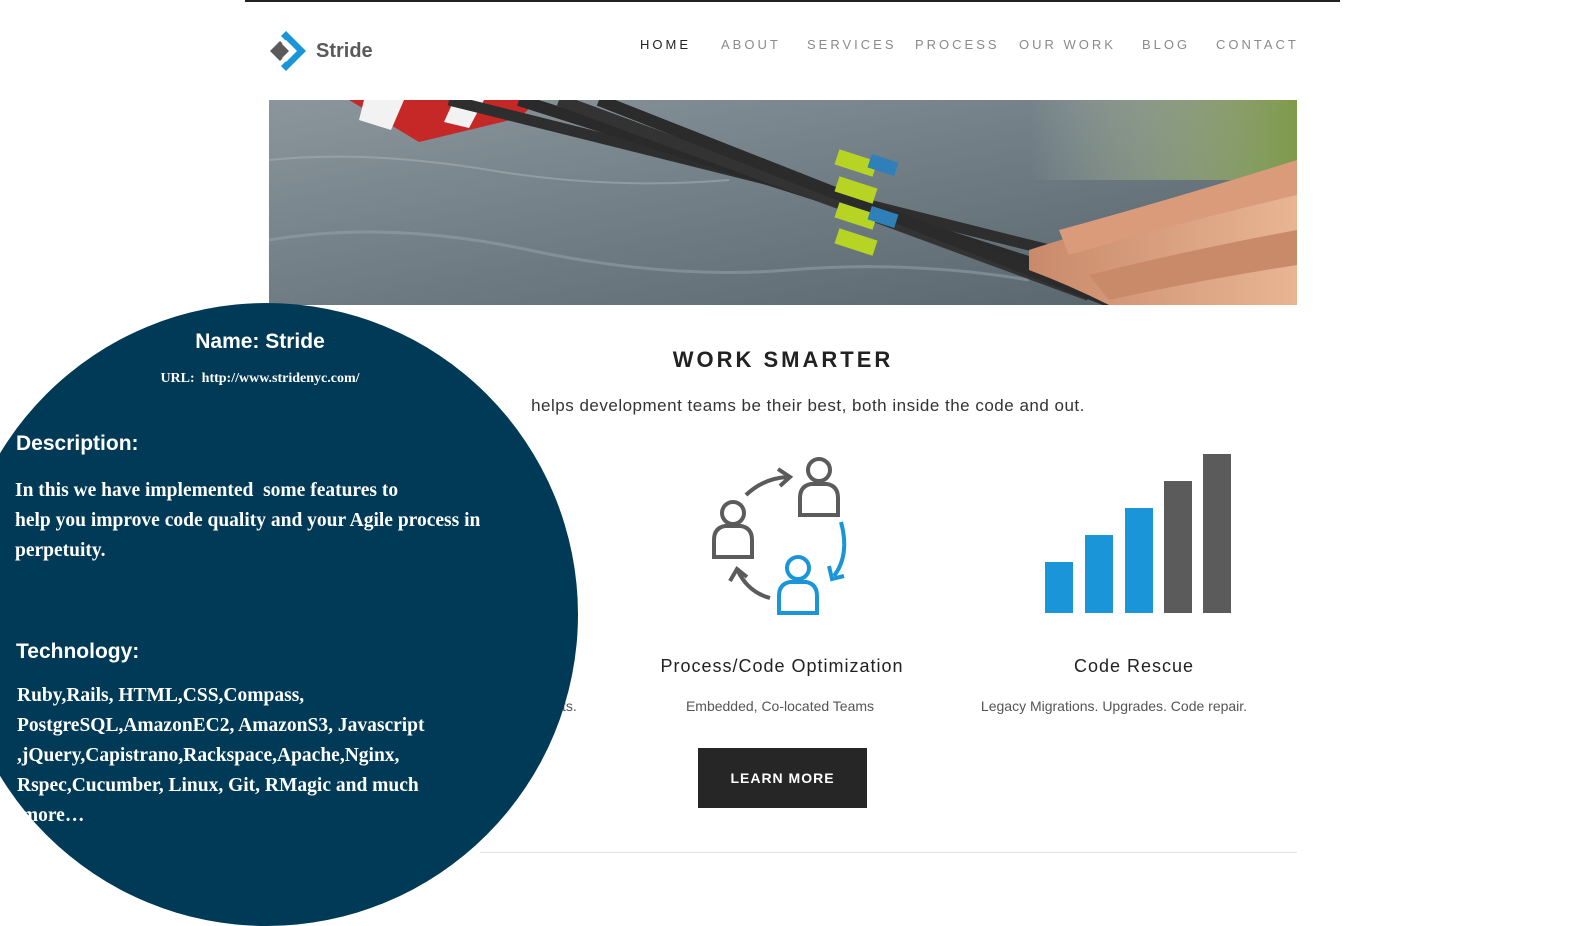 The image size is (1586, 926). What do you see at coordinates (751, 44) in the screenshot?
I see `nav-about: ABOUT` at bounding box center [751, 44].